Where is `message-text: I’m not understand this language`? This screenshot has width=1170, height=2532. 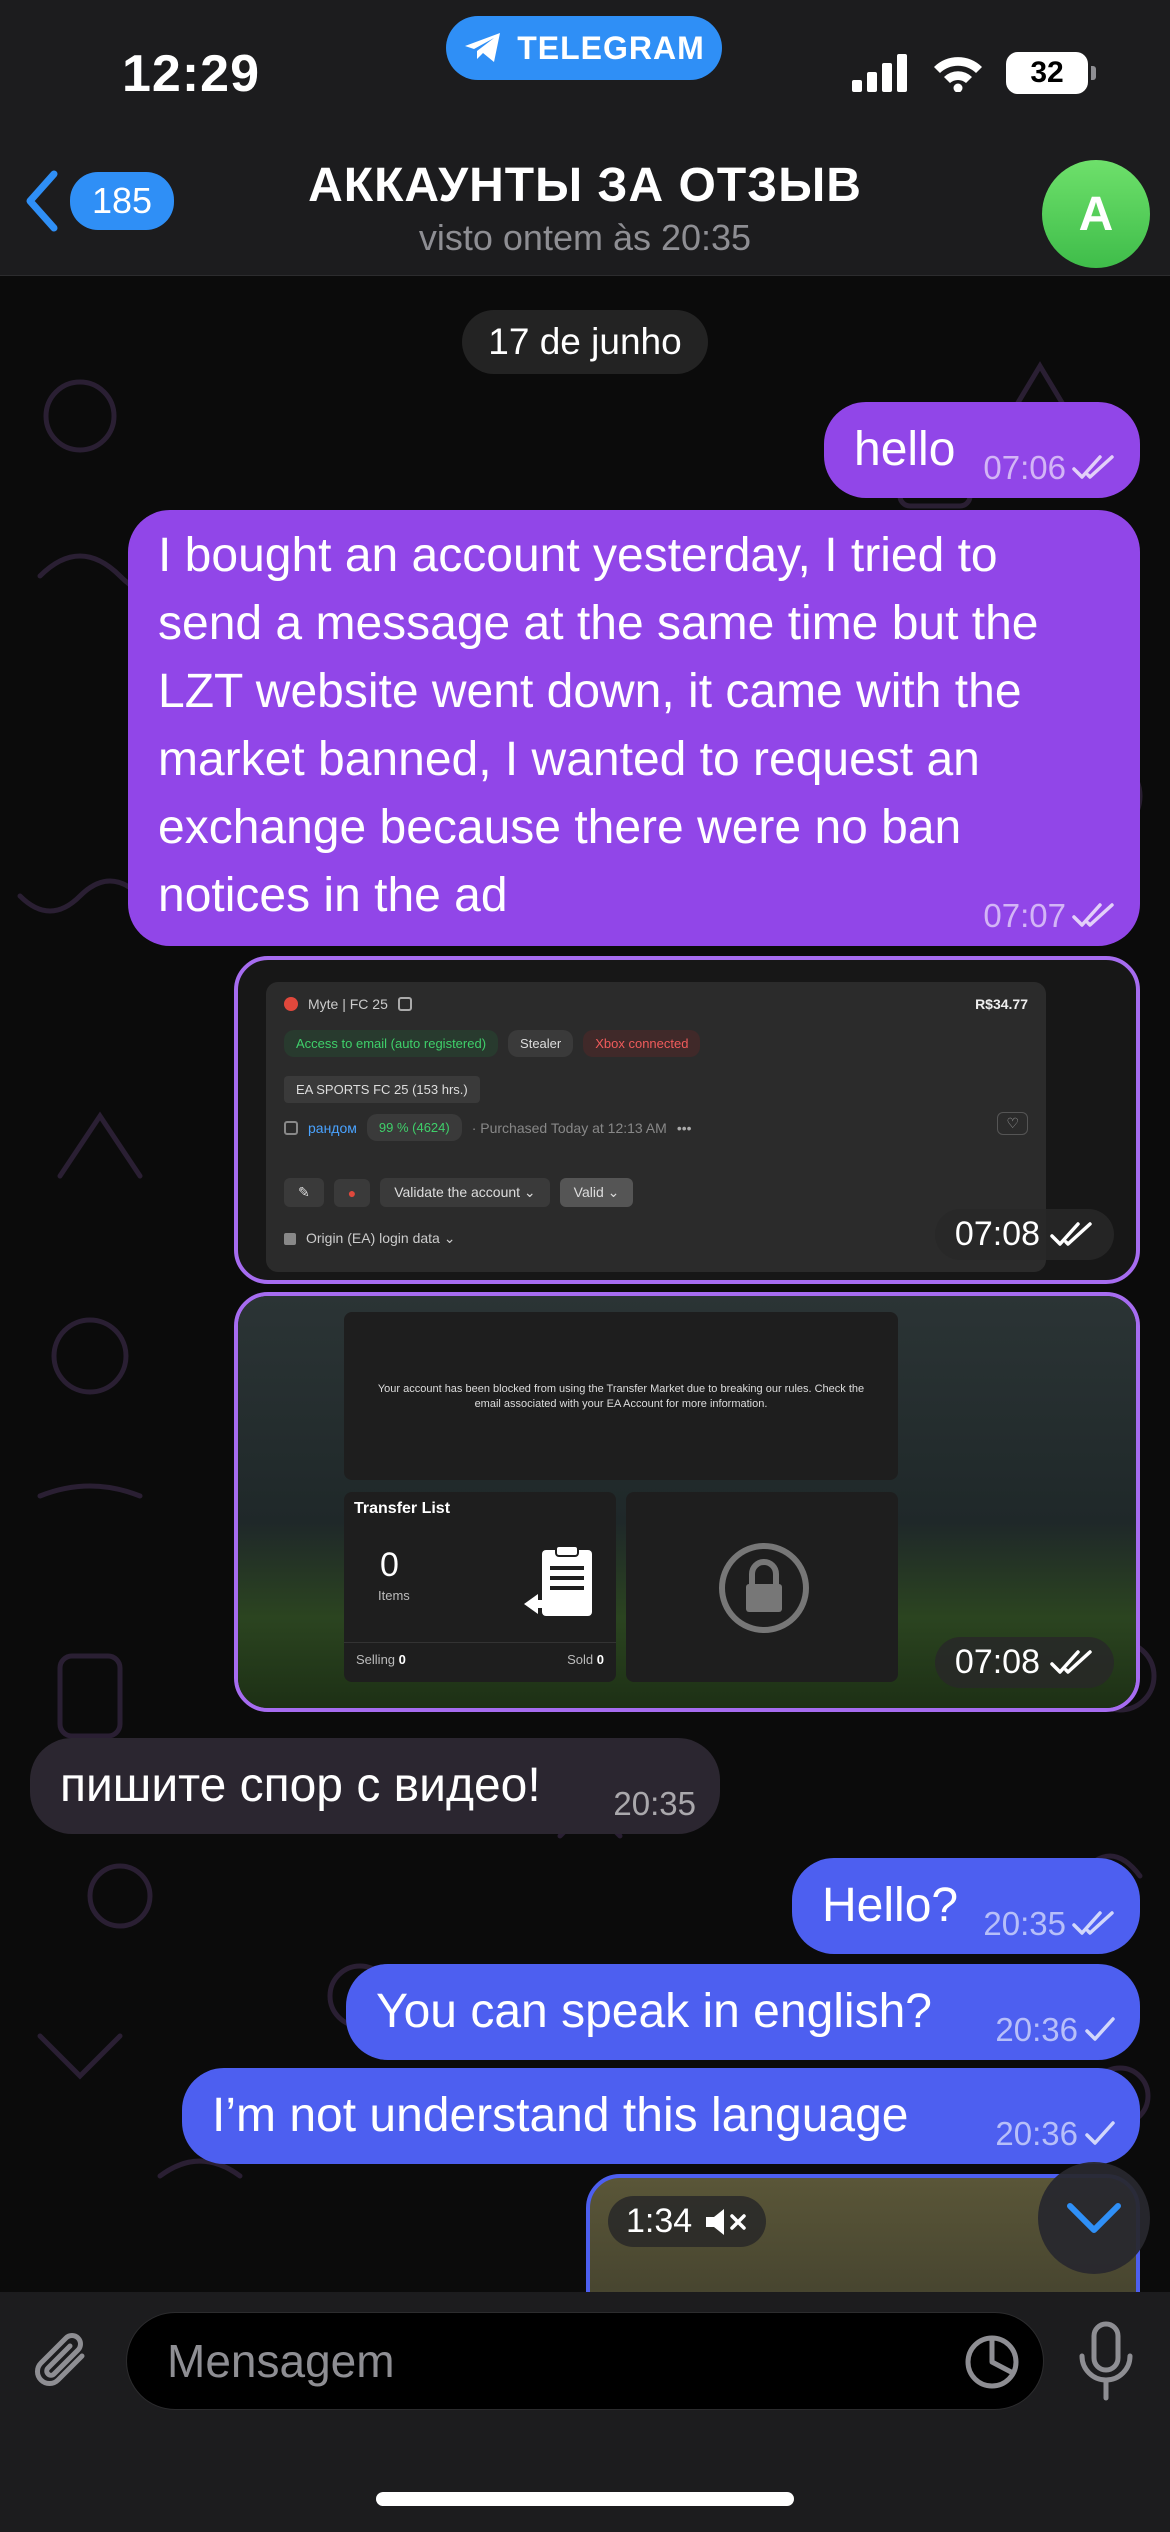 message-text: I’m not understand this language is located at coordinates (560, 2115).